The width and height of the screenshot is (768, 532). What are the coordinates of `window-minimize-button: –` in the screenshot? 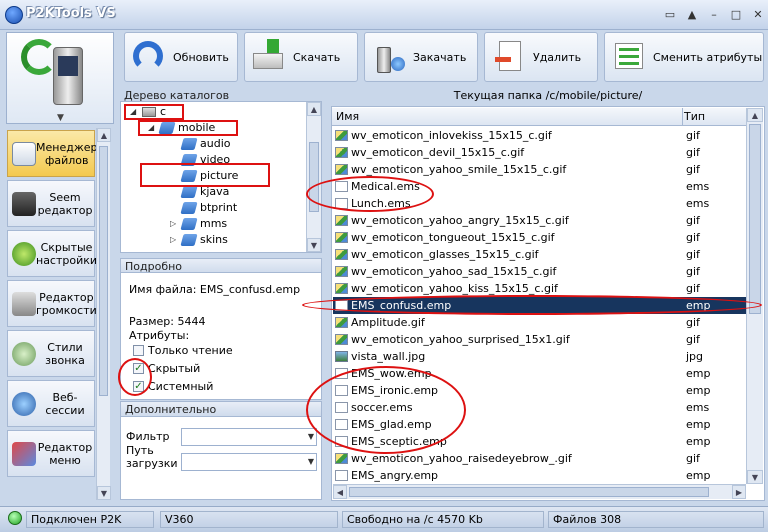 It's located at (714, 15).